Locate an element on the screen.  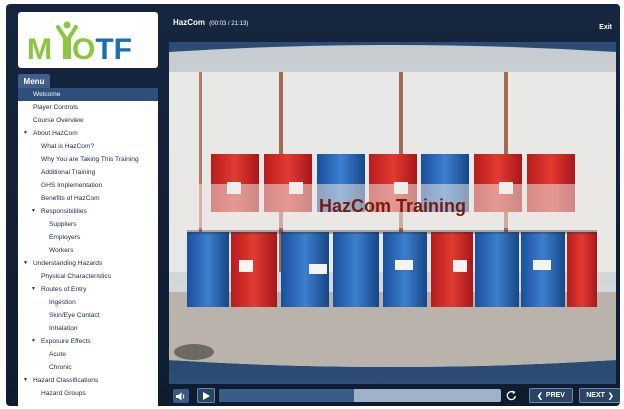
replay-icon is located at coordinates (511, 395).